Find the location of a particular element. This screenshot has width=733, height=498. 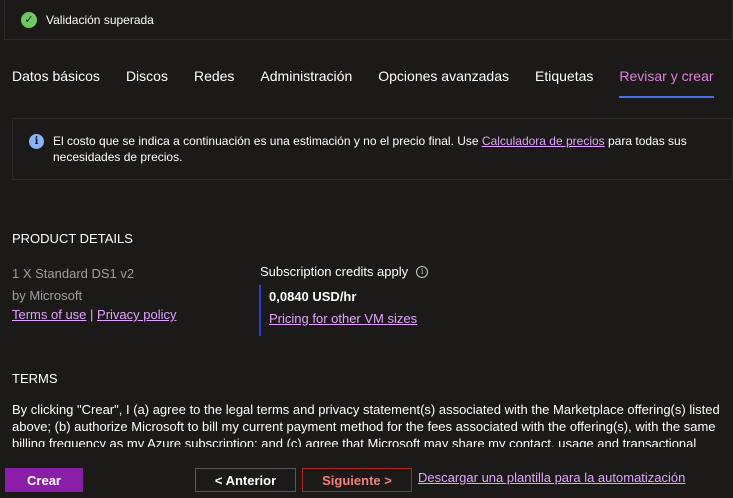

checkmark-icon: ✓ is located at coordinates (29, 19).